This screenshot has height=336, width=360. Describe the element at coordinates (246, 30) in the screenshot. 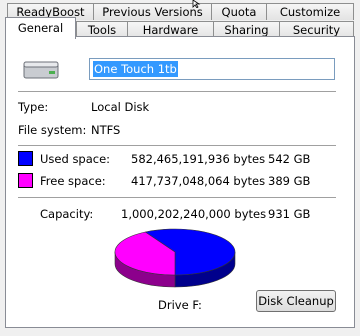

I see `tab-label: Sharing` at that location.